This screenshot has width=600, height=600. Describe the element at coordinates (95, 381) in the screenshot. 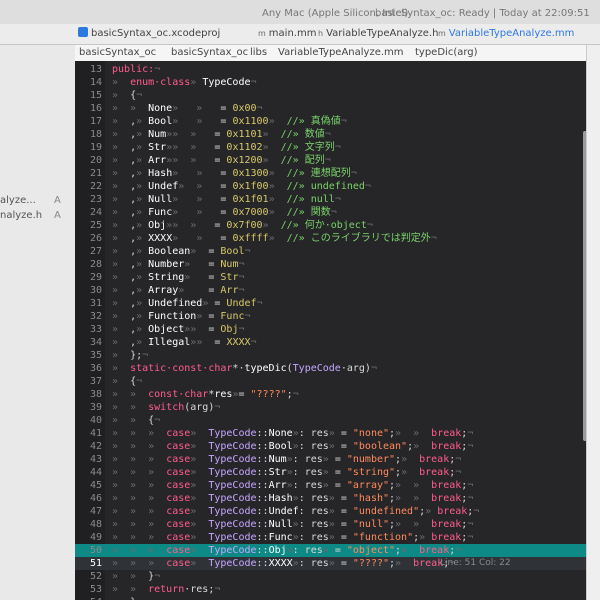

I see `line-number: 37` at that location.